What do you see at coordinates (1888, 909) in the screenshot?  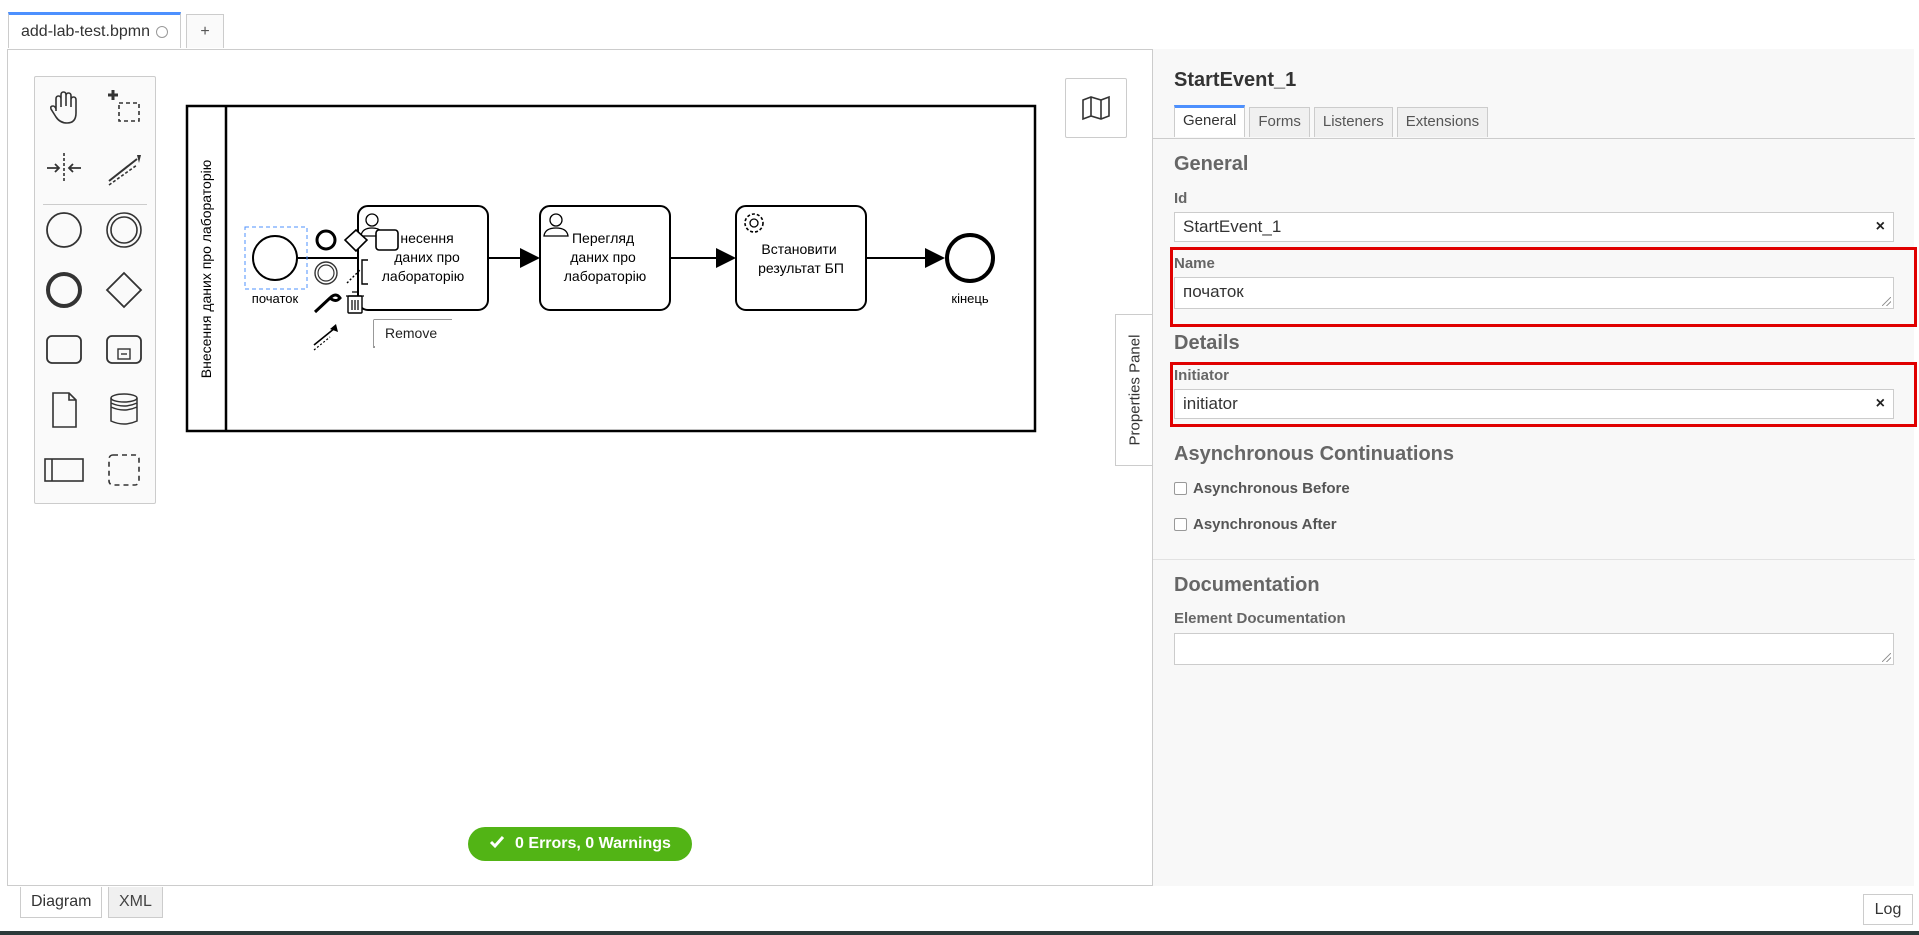 I see `log-button: Log` at bounding box center [1888, 909].